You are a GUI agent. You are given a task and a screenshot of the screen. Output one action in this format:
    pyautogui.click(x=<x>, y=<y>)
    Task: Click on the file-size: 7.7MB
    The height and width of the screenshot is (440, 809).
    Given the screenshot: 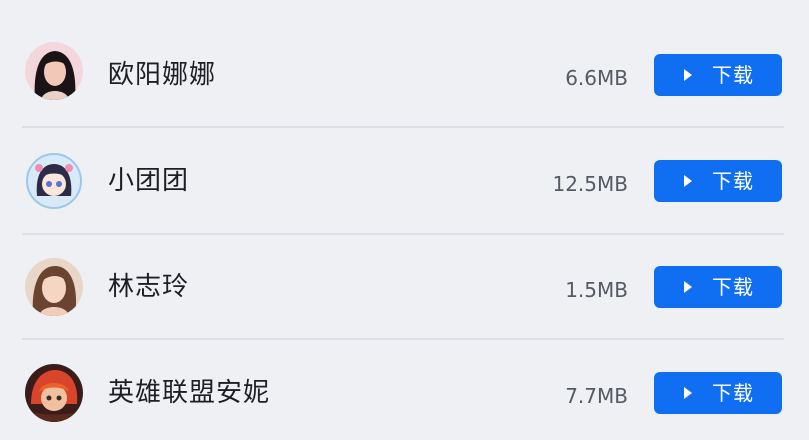 What is the action you would take?
    pyautogui.click(x=596, y=396)
    